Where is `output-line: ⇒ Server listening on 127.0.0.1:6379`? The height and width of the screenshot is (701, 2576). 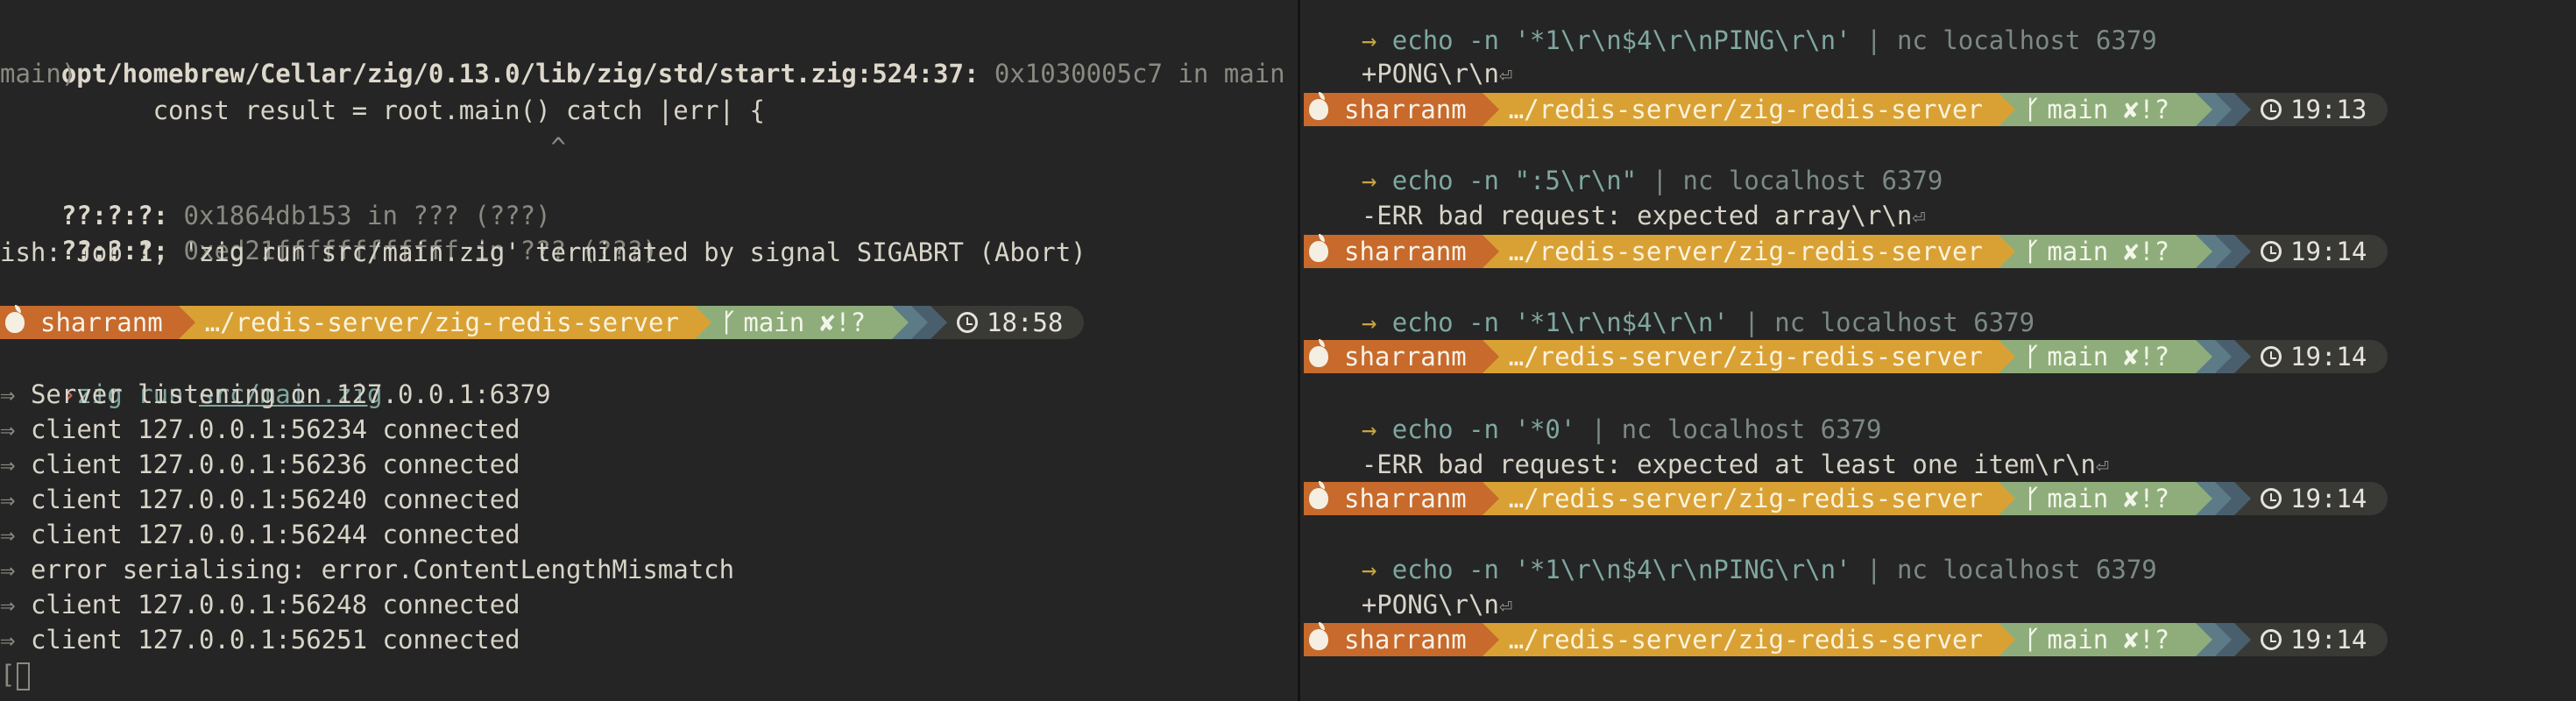
output-line: ⇒ Server listening on 127.0.0.1:6379 is located at coordinates (275, 394).